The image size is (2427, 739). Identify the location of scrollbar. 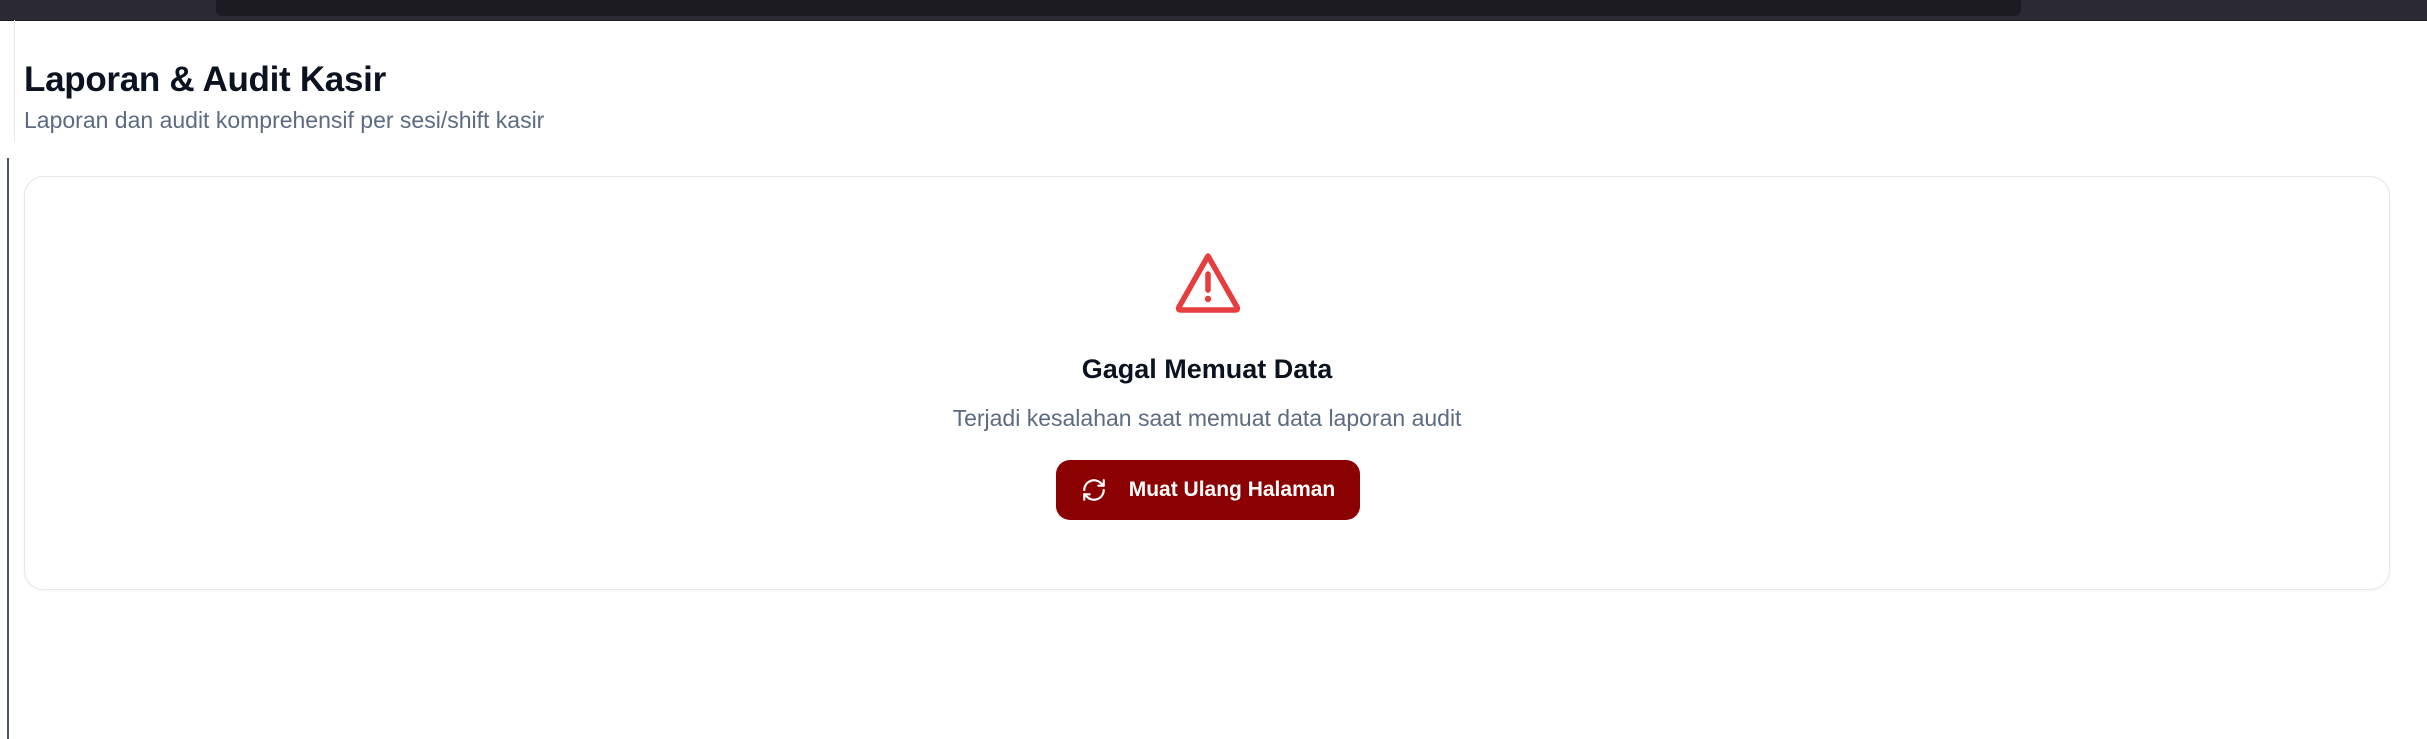
(8, 448).